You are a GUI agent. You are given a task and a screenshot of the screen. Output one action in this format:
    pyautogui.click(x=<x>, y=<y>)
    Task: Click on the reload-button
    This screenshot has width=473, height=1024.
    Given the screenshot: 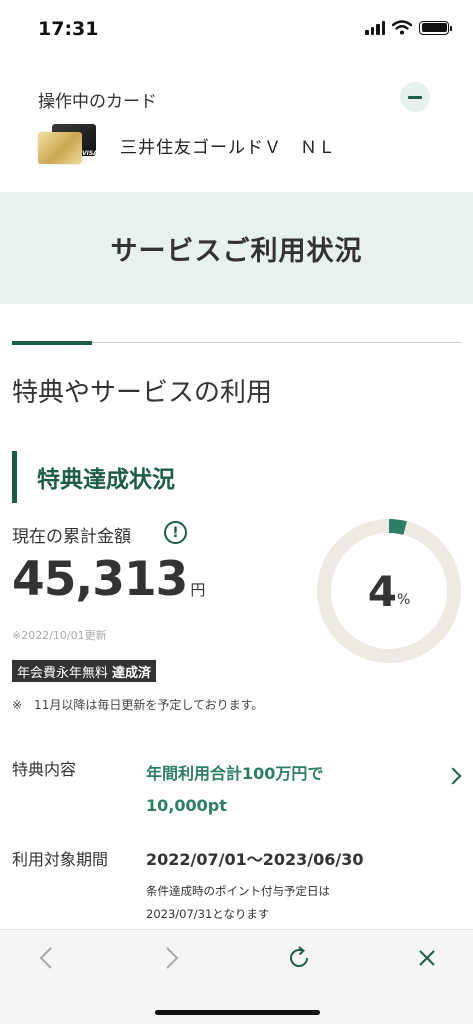 What is the action you would take?
    pyautogui.click(x=299, y=958)
    